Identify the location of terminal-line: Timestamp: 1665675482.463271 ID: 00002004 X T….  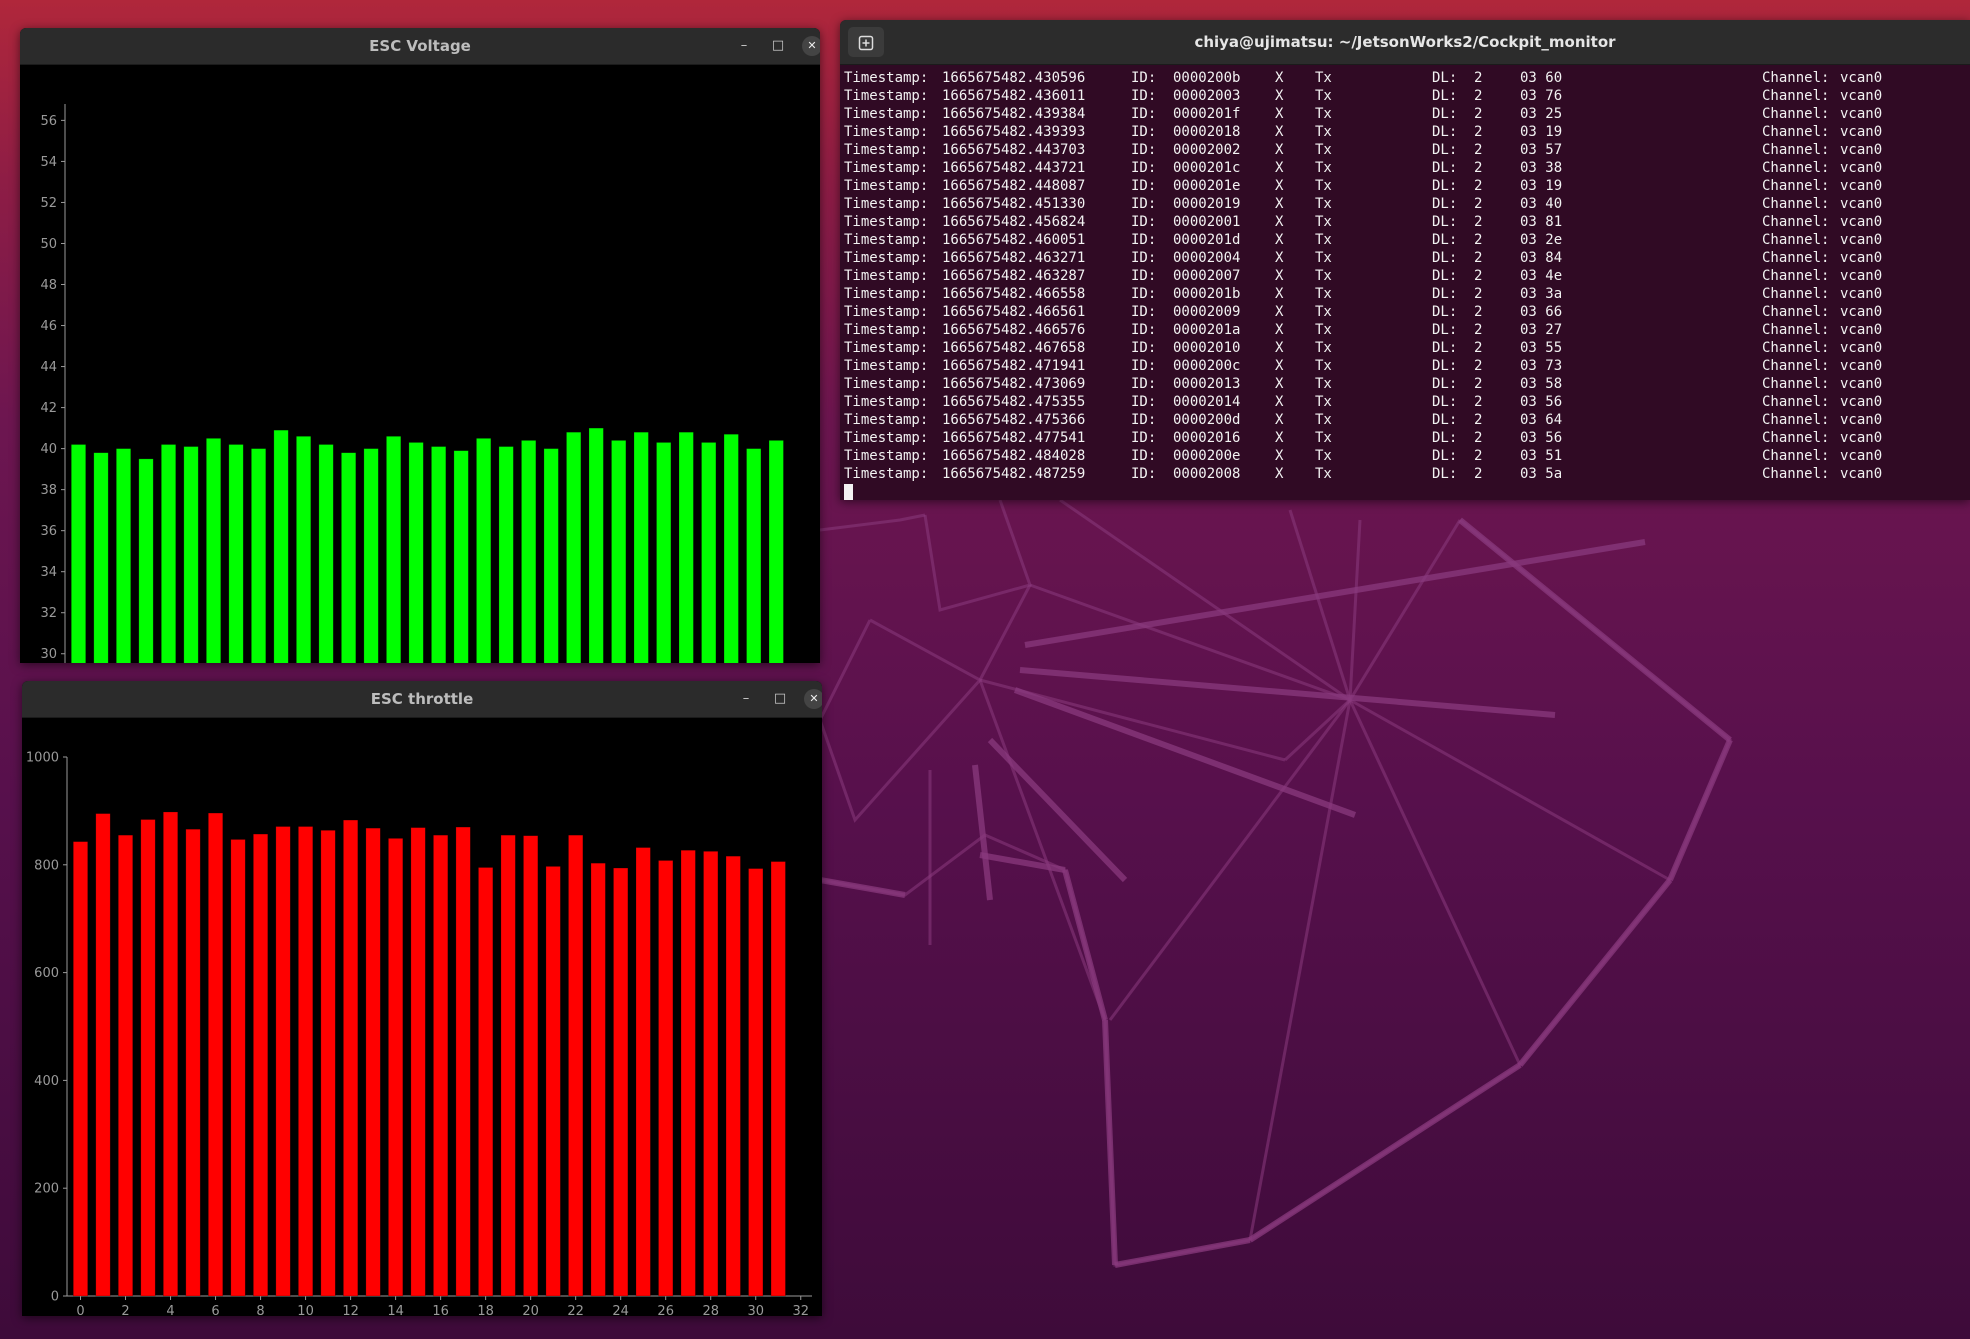
(1405, 259).